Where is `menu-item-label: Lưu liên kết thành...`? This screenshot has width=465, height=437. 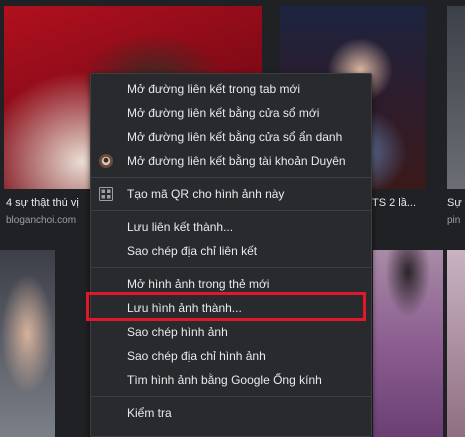 menu-item-label: Lưu liên kết thành... is located at coordinates (180, 227).